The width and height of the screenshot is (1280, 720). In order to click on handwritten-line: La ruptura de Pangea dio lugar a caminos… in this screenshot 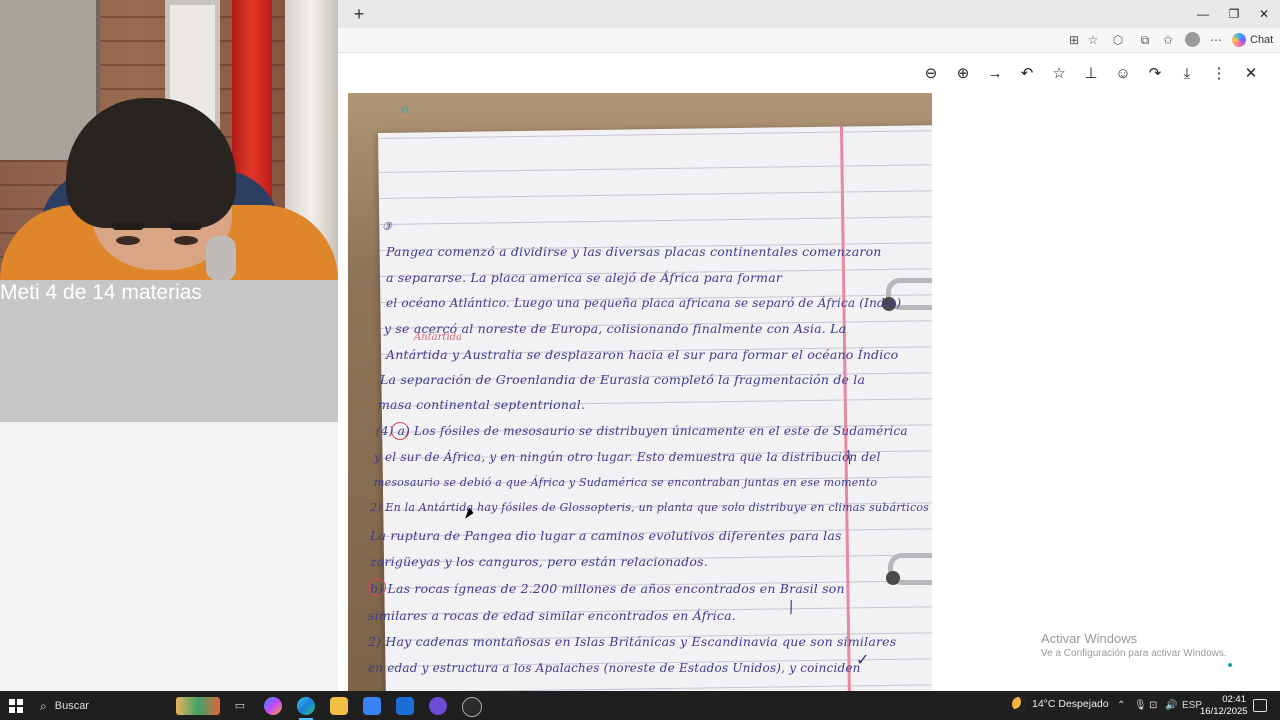, I will do `click(606, 535)`.